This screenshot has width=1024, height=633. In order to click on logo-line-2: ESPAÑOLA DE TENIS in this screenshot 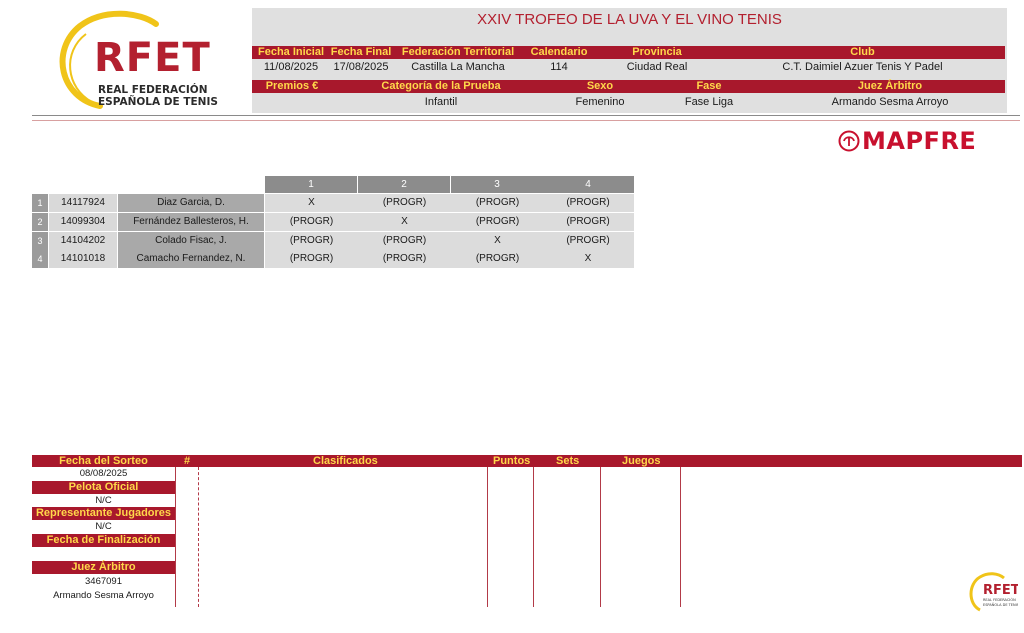, I will do `click(158, 102)`.